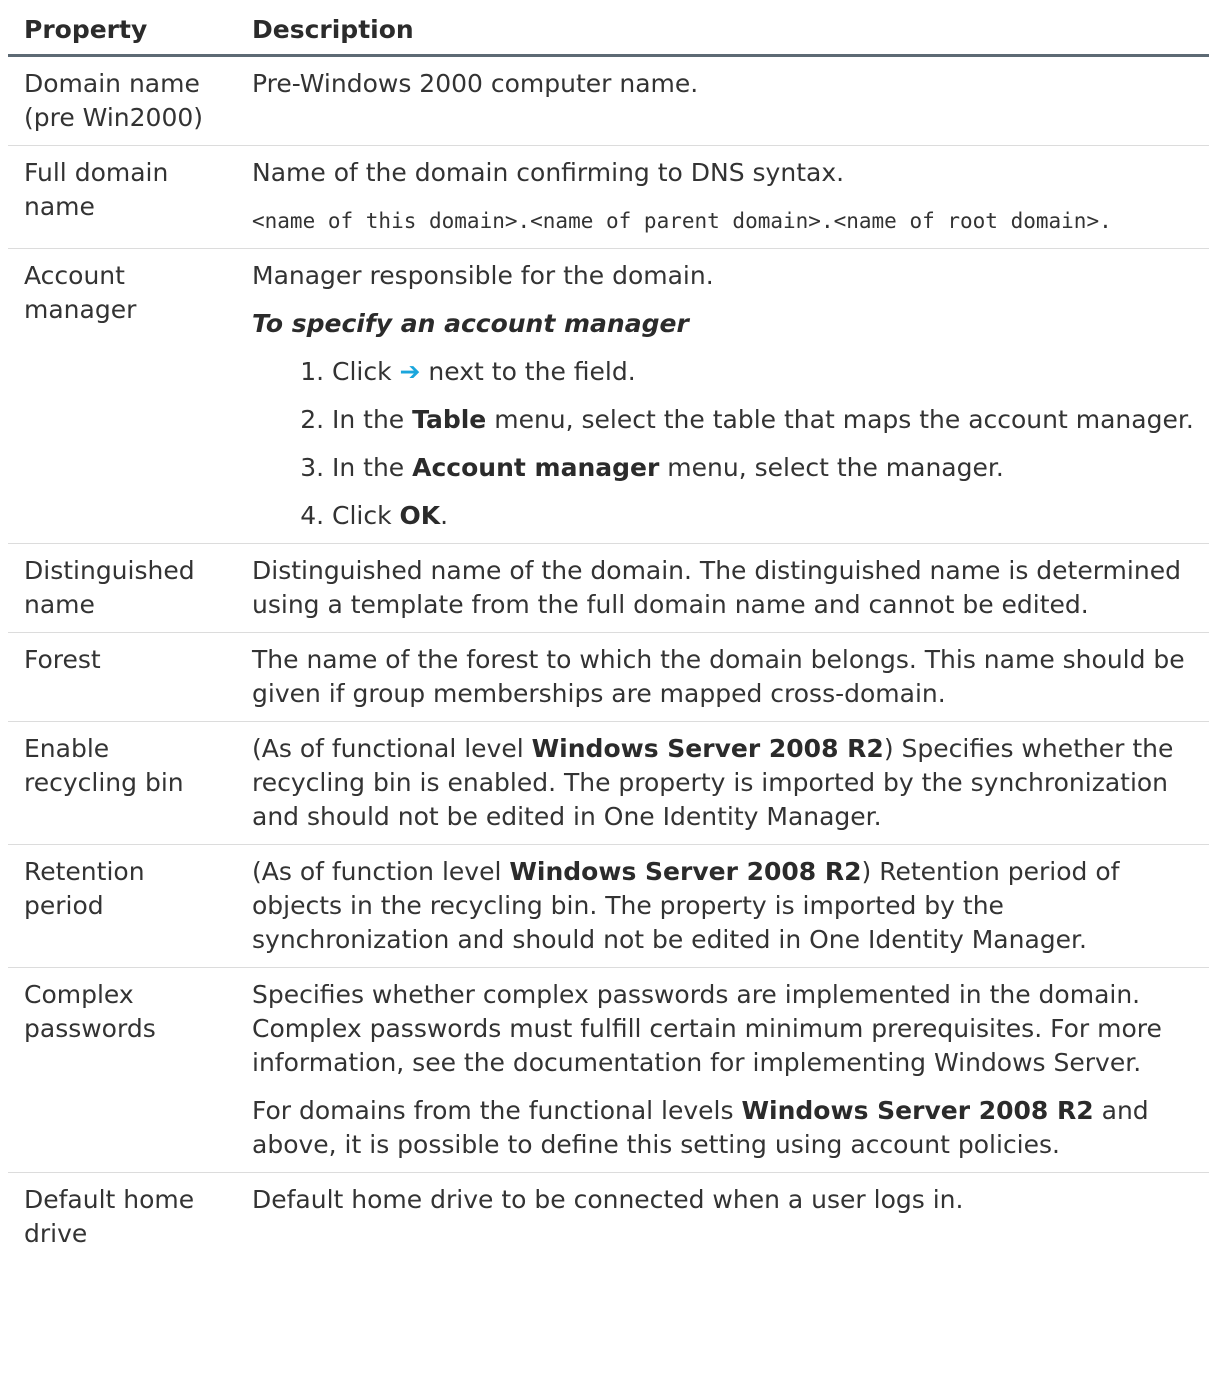 This screenshot has width=1209, height=1379. I want to click on property-name: Account manager, so click(122, 396).